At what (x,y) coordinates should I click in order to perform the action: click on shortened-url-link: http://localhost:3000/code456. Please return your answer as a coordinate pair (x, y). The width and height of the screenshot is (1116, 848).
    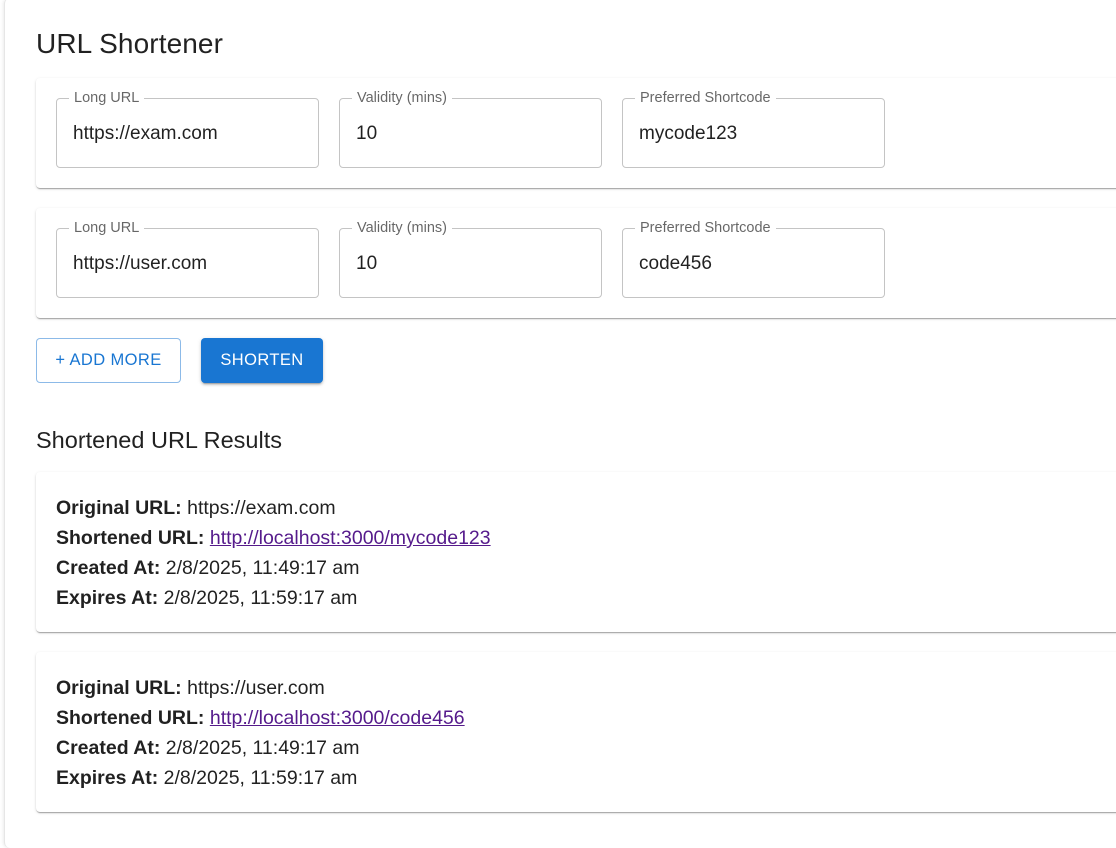
    Looking at the image, I should click on (337, 718).